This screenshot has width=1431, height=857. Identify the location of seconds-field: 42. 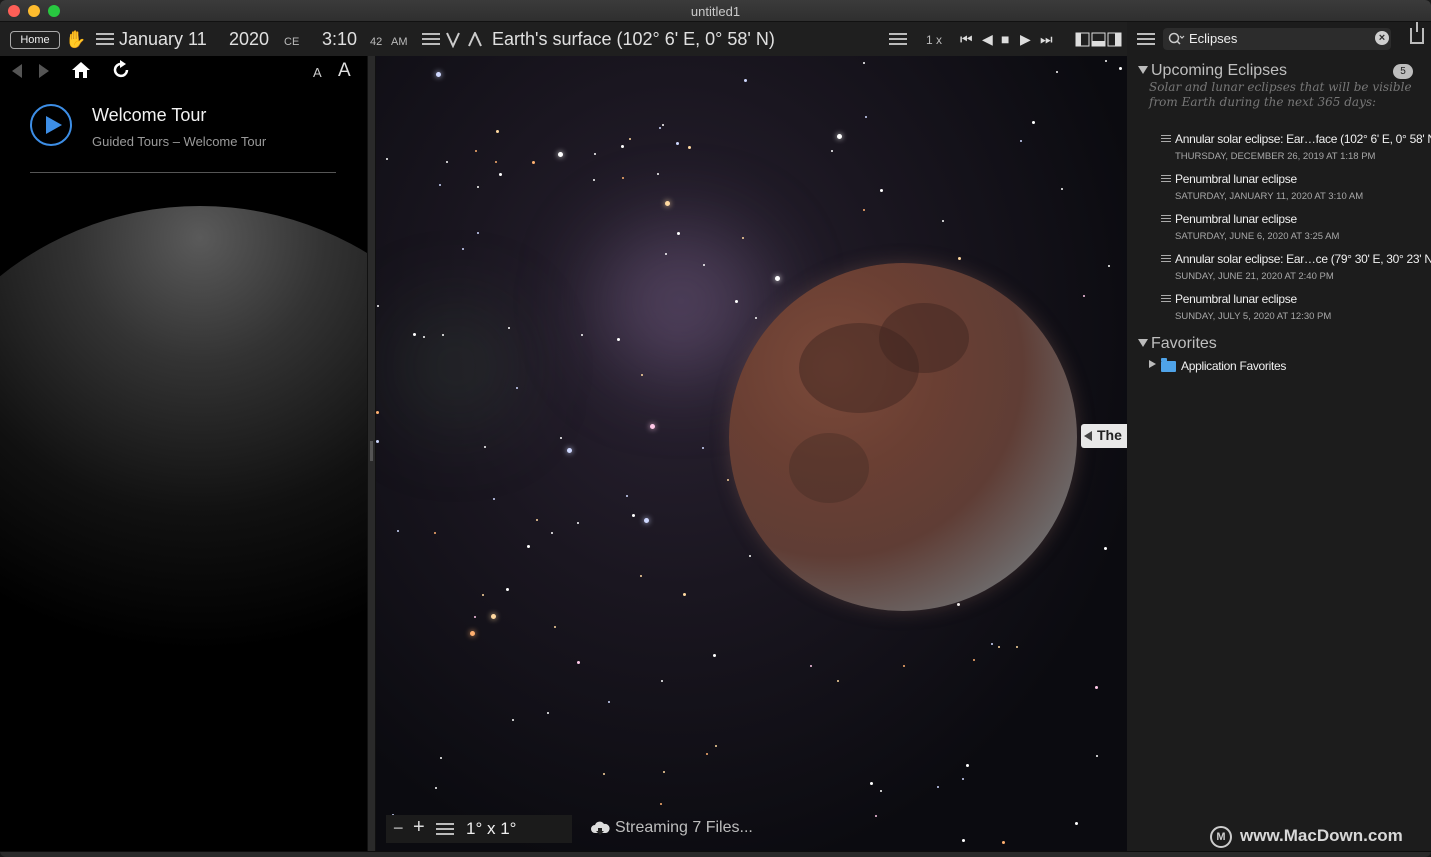
(376, 42).